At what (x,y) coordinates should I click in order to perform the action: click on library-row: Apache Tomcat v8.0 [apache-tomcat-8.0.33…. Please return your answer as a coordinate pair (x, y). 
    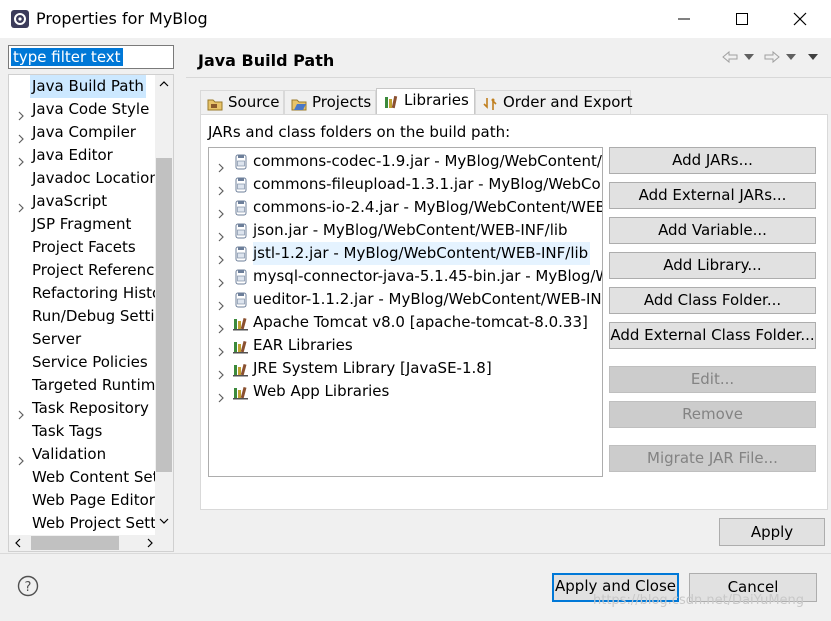
    Looking at the image, I should click on (405, 322).